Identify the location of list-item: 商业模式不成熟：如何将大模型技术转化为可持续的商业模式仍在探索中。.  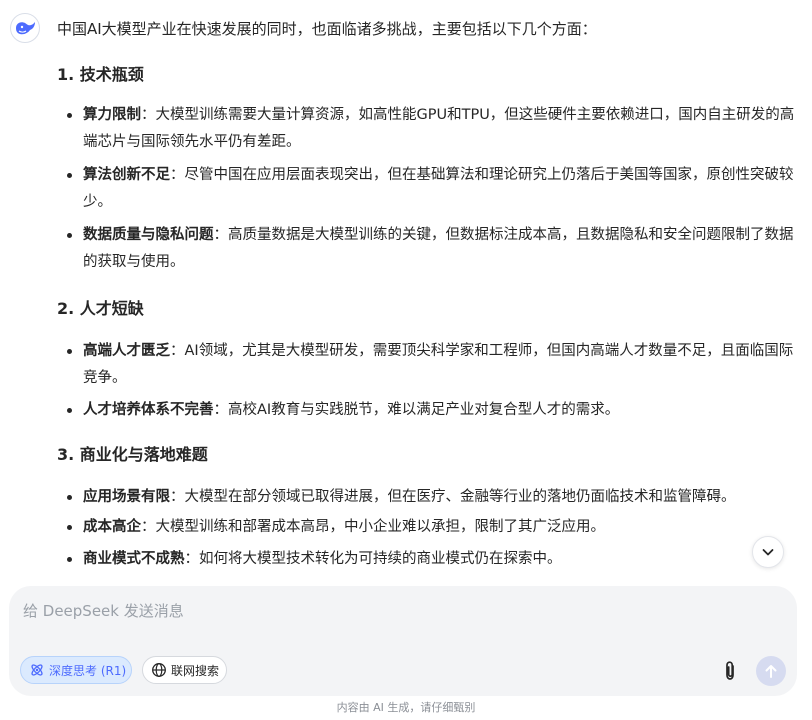
(432, 559).